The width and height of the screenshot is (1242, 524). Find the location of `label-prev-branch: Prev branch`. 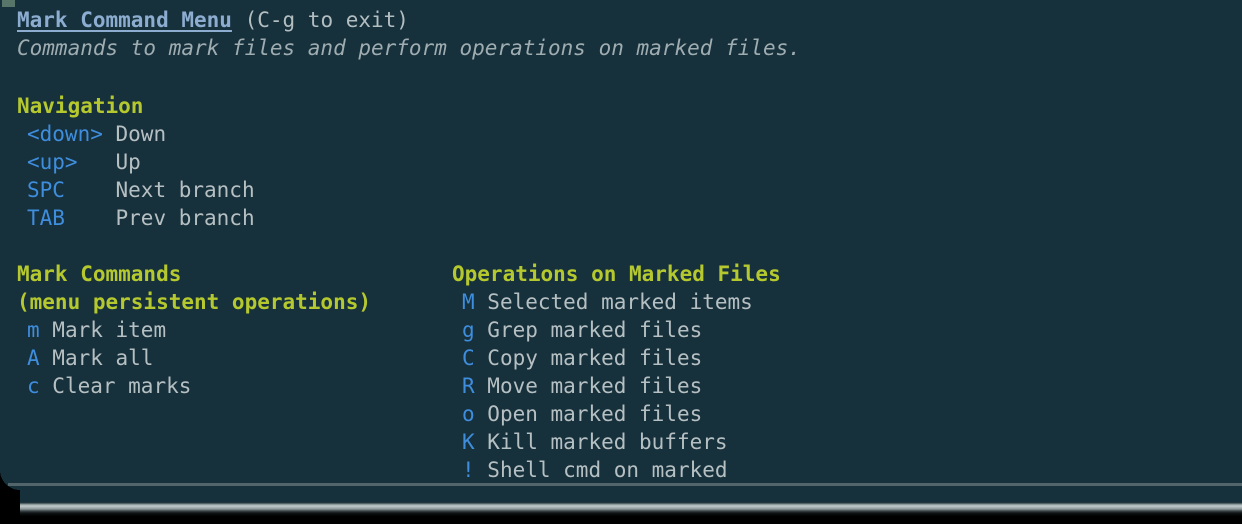

label-prev-branch: Prev branch is located at coordinates (185, 218).